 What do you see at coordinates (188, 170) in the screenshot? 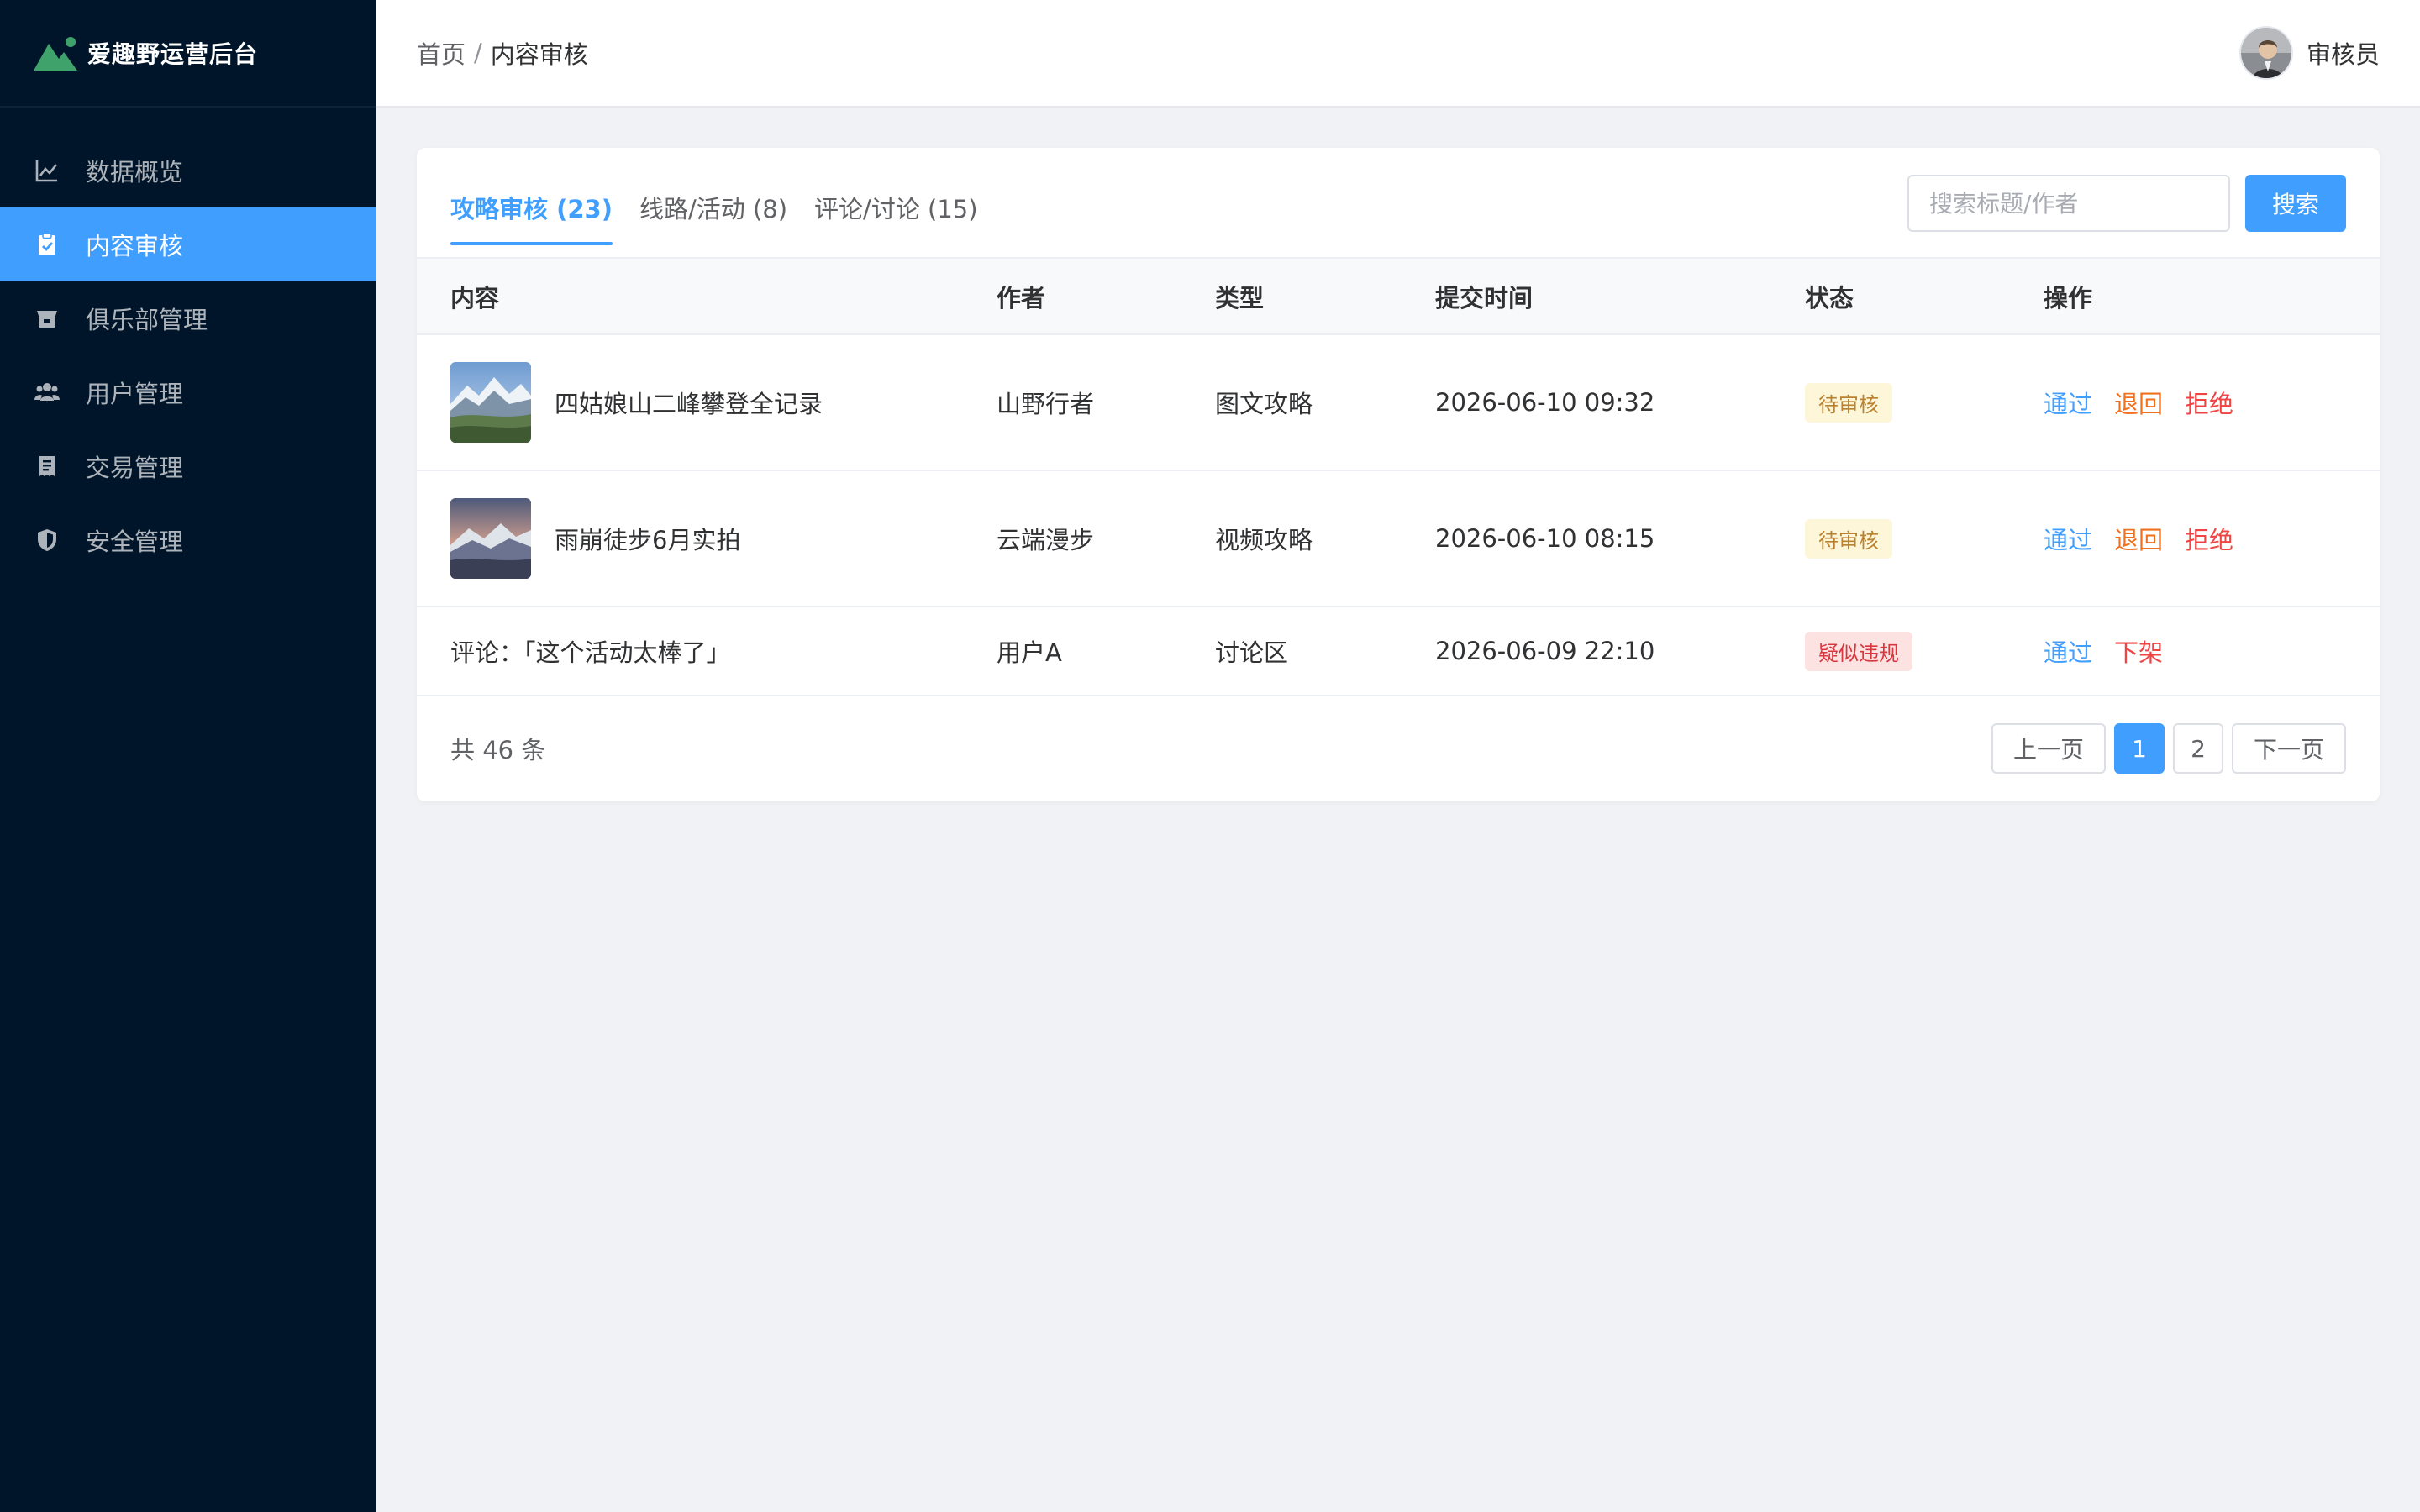
I see `sidebar-item-data-overview: 数据概览` at bounding box center [188, 170].